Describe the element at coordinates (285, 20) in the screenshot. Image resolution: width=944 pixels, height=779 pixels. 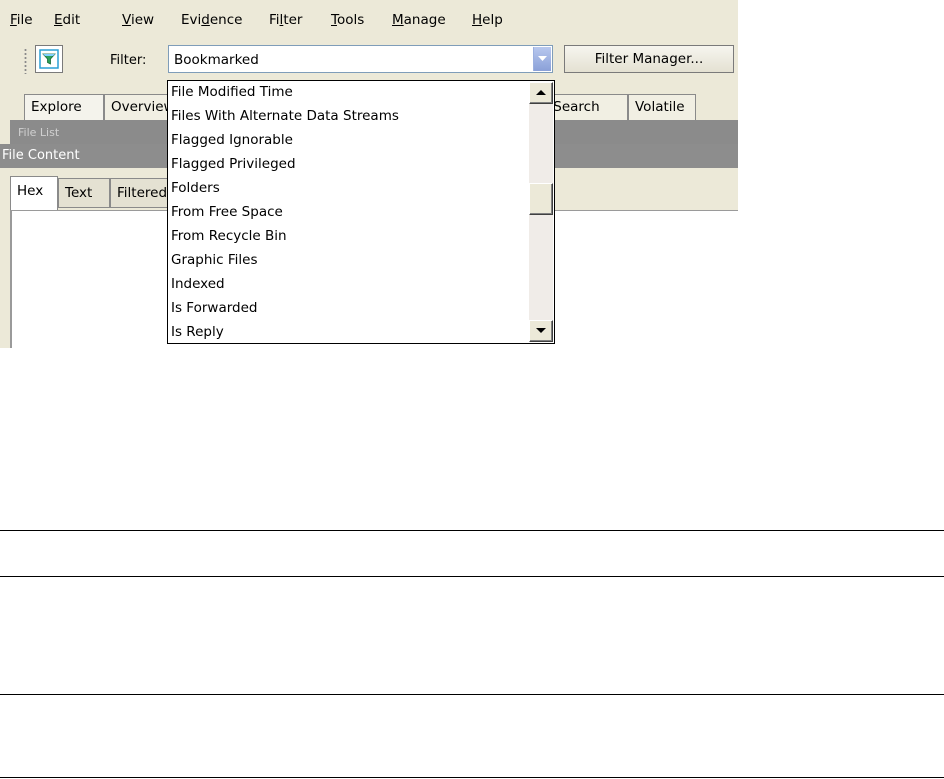
I see `menu-filter: Filter` at that location.